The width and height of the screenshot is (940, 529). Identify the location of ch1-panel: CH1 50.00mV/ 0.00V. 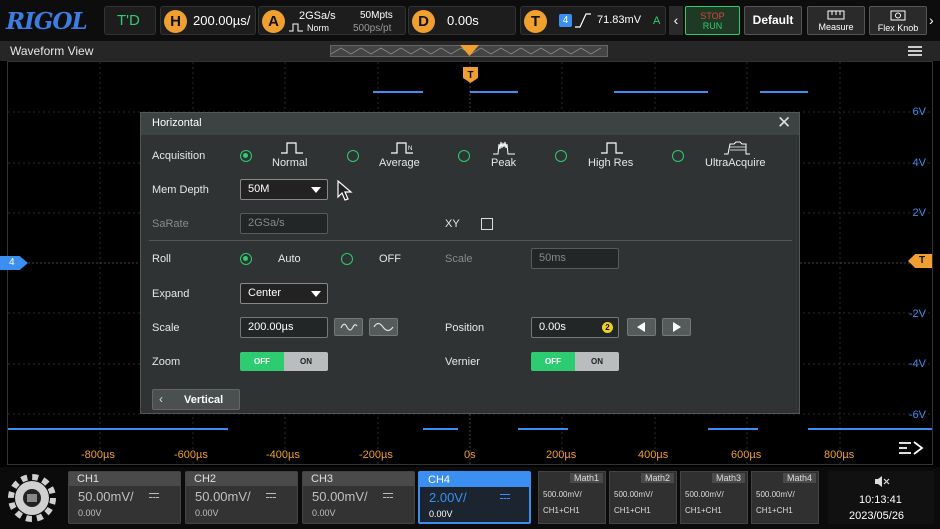
(124, 497).